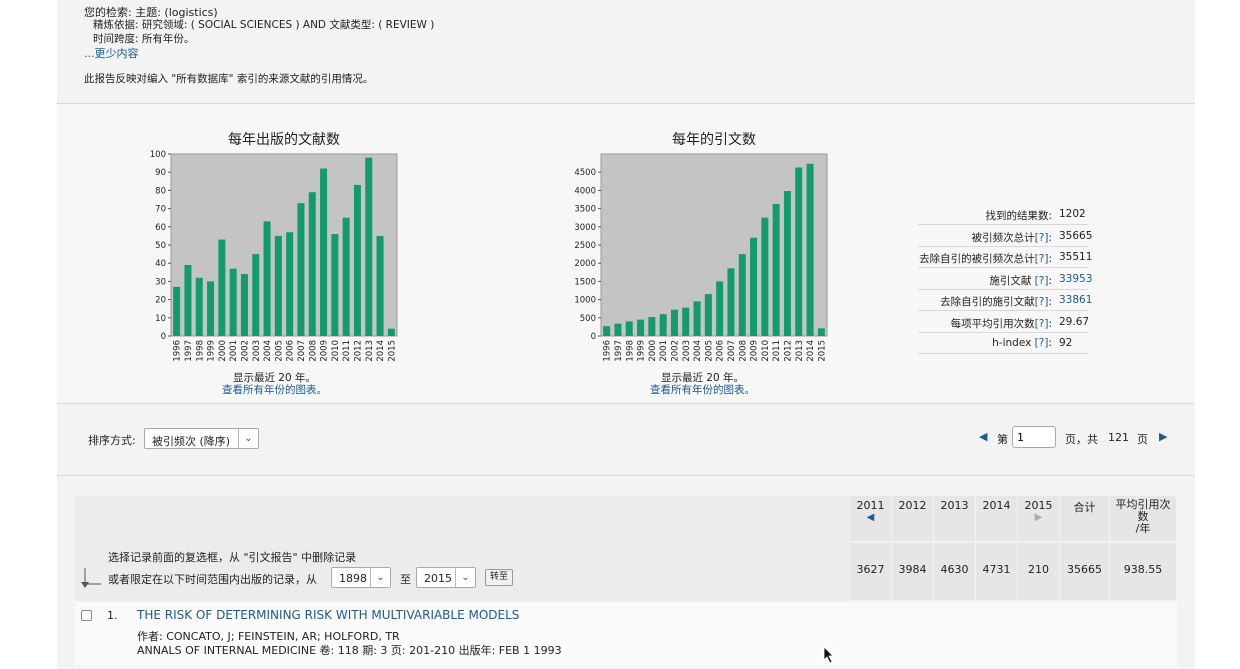  Describe the element at coordinates (743, 351) in the screenshot. I see `x-tick-label: 2008` at that location.